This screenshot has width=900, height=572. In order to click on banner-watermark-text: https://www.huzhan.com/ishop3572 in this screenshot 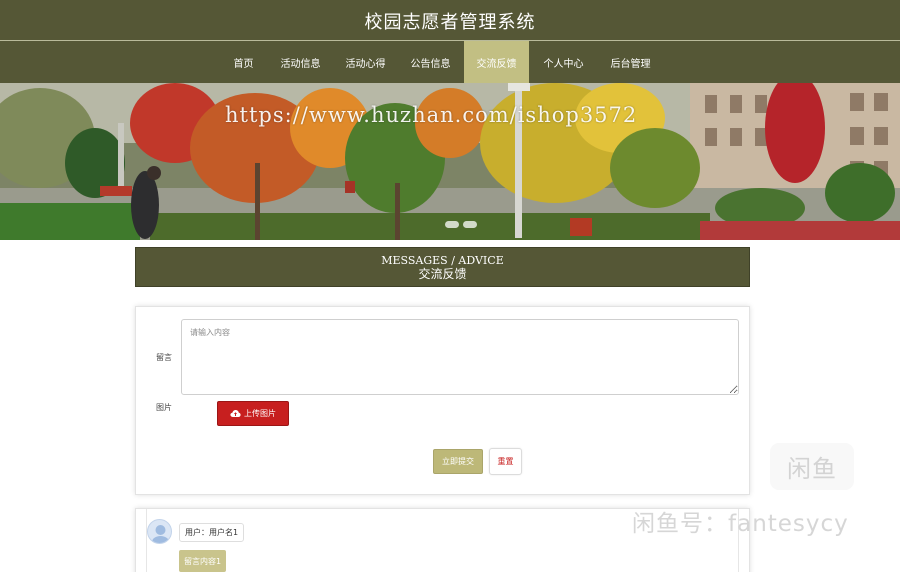, I will do `click(431, 115)`.